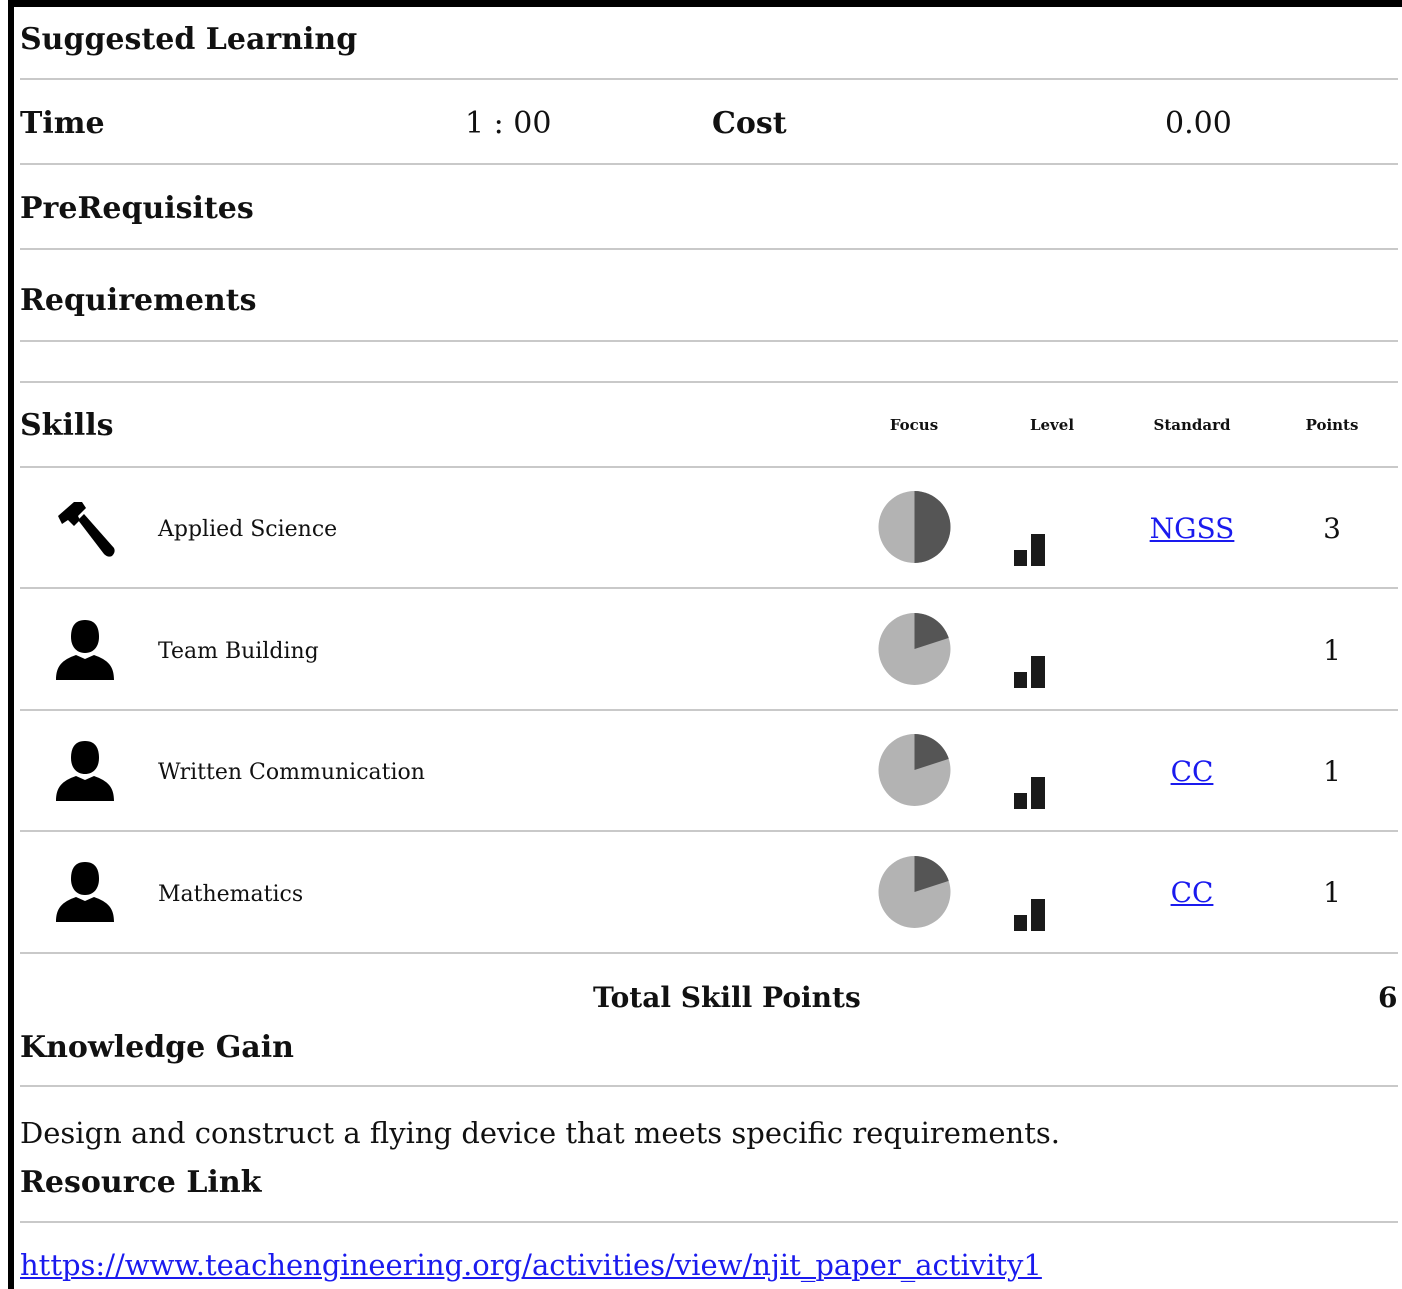 This screenshot has height=1289, width=1402. What do you see at coordinates (508, 123) in the screenshot?
I see `time-value: 1 : 00` at bounding box center [508, 123].